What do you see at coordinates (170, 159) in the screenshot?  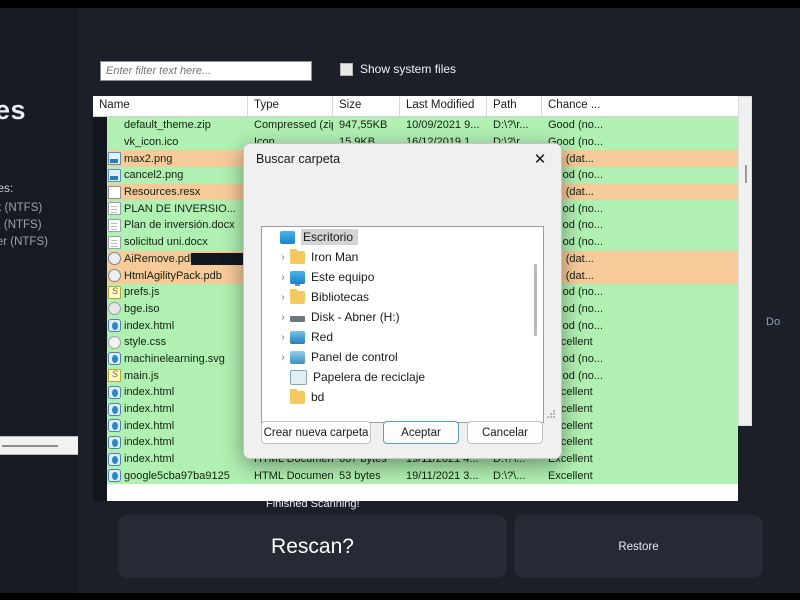 I see `cell-name: max2.png` at bounding box center [170, 159].